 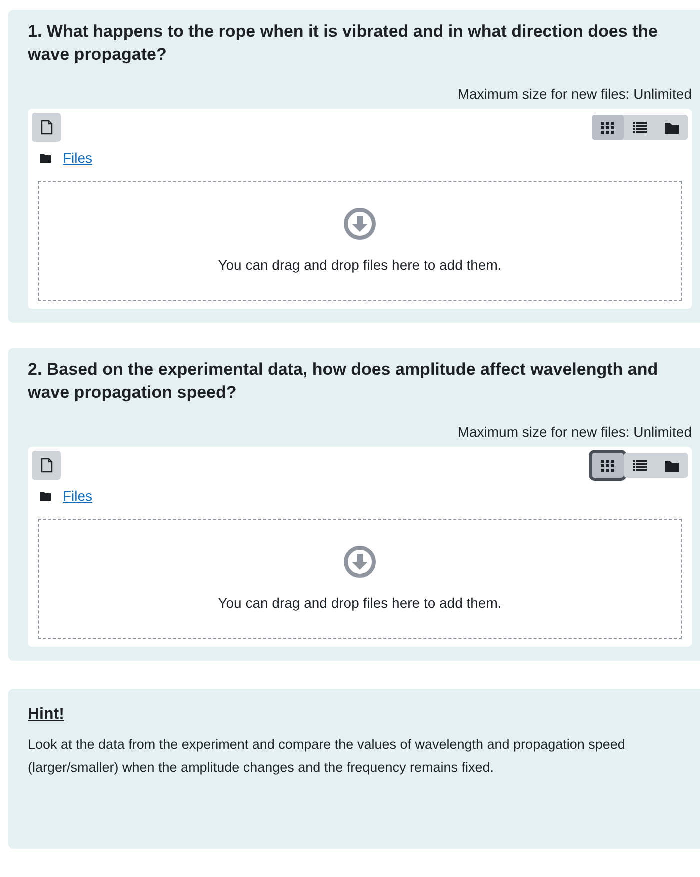 I want to click on hint-text: Look at the data from the experiment and compare the values of wavelength and propagation speed (larger/smaller) when the amplitude changes and the frequency remains fixed., so click(x=327, y=756).